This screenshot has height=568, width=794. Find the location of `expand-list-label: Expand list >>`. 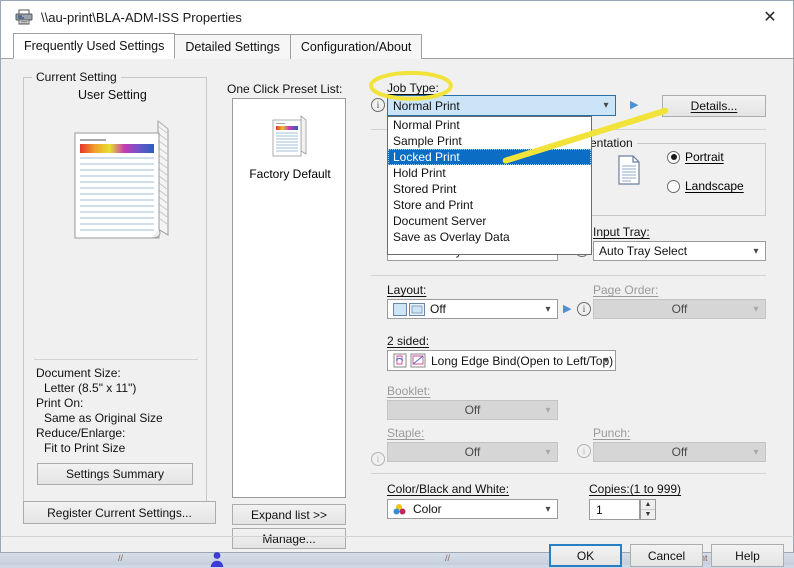

expand-list-label: Expand list >> is located at coordinates (289, 515).